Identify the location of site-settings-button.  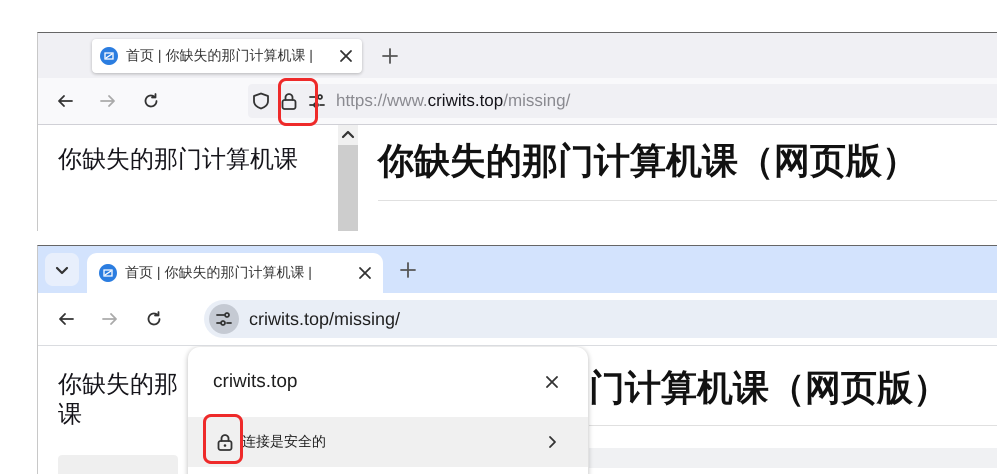
(224, 319).